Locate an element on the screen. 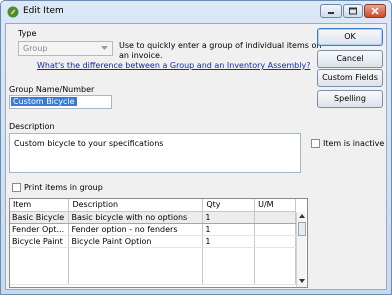 This screenshot has width=392, height=295. close-icon is located at coordinates (375, 11).